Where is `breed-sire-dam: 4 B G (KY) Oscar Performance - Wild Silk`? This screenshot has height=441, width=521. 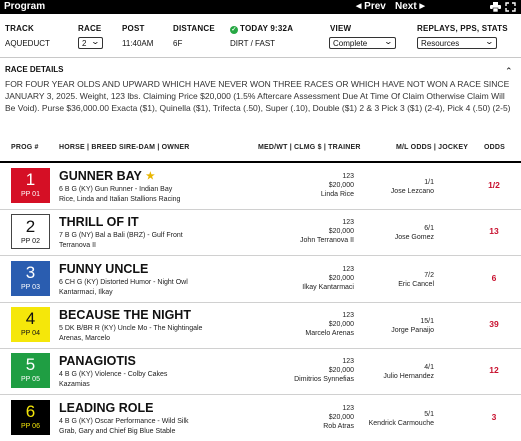 breed-sire-dam: 4 B G (KY) Oscar Performance - Wild Silk is located at coordinates (124, 421).